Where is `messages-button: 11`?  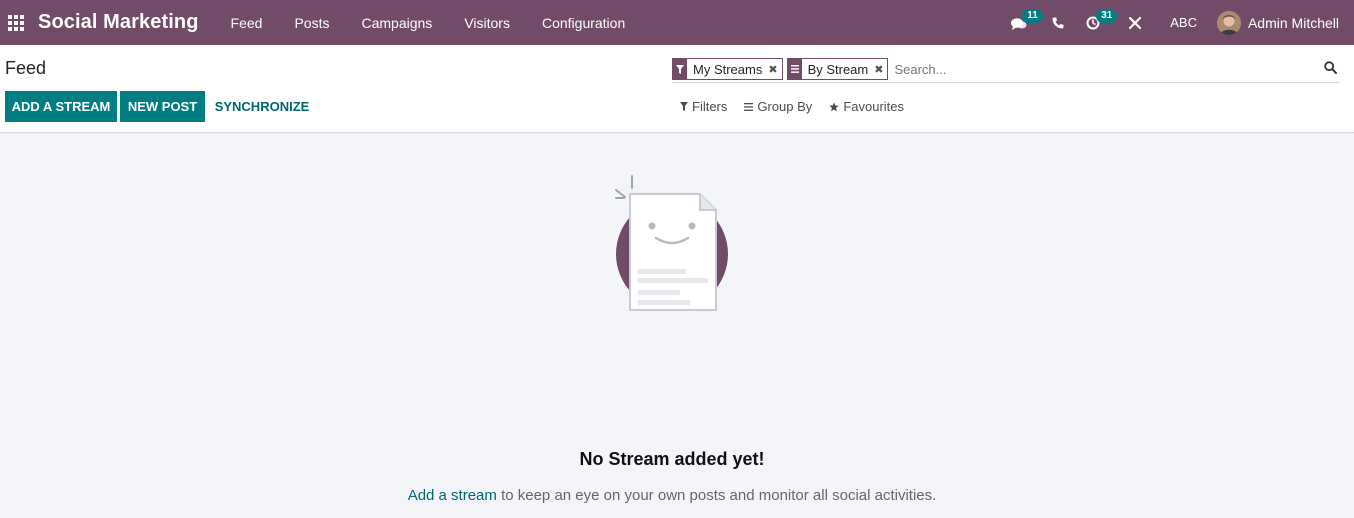 messages-button: 11 is located at coordinates (1024, 22).